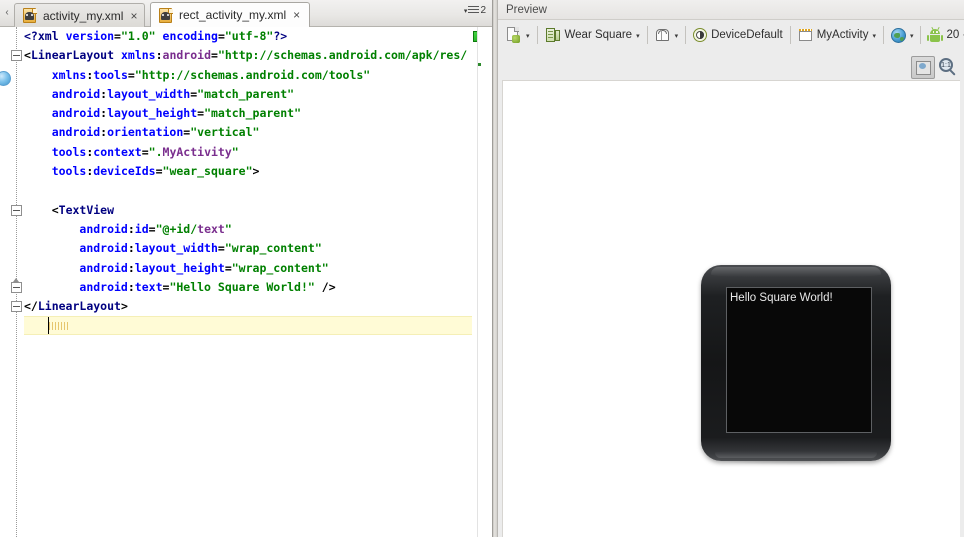 The width and height of the screenshot is (964, 537). Describe the element at coordinates (31, 306) in the screenshot. I see `code-token: </` at that location.